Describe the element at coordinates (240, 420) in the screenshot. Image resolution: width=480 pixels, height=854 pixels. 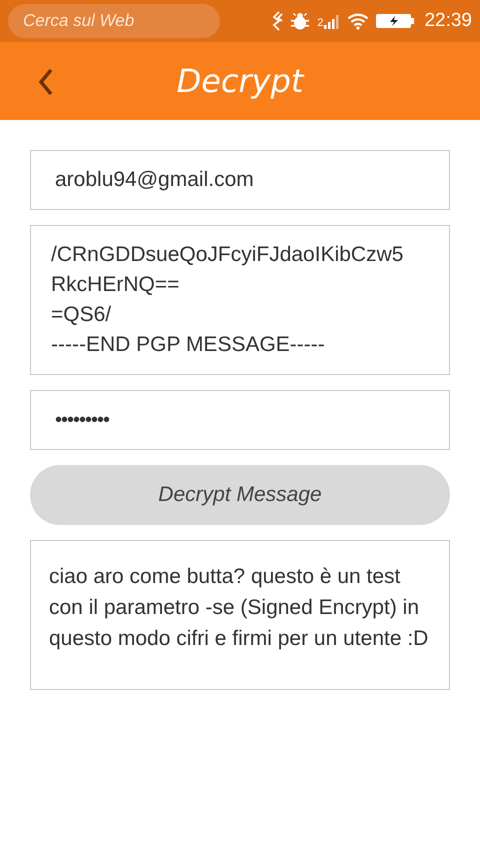
I see `password-field: •••••••••` at that location.